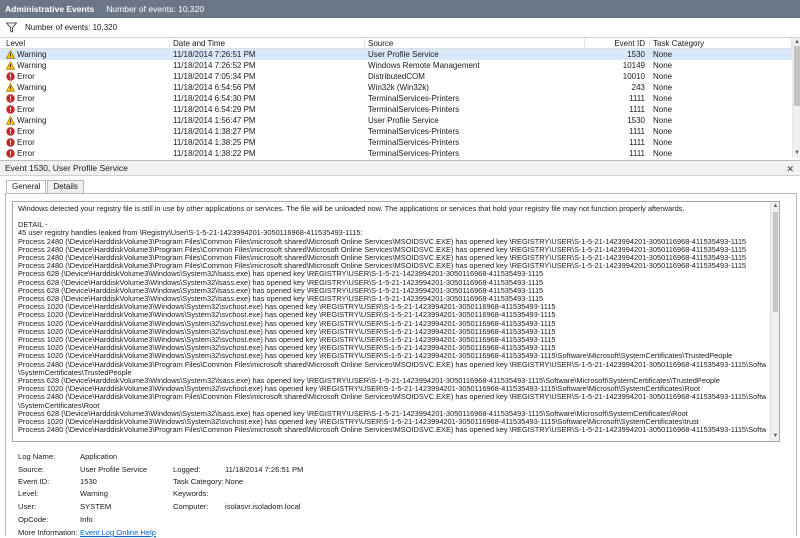 This screenshot has width=800, height=538. Describe the element at coordinates (398, 520) in the screenshot. I see `prop-row-opcode: OpCode: Info` at that location.